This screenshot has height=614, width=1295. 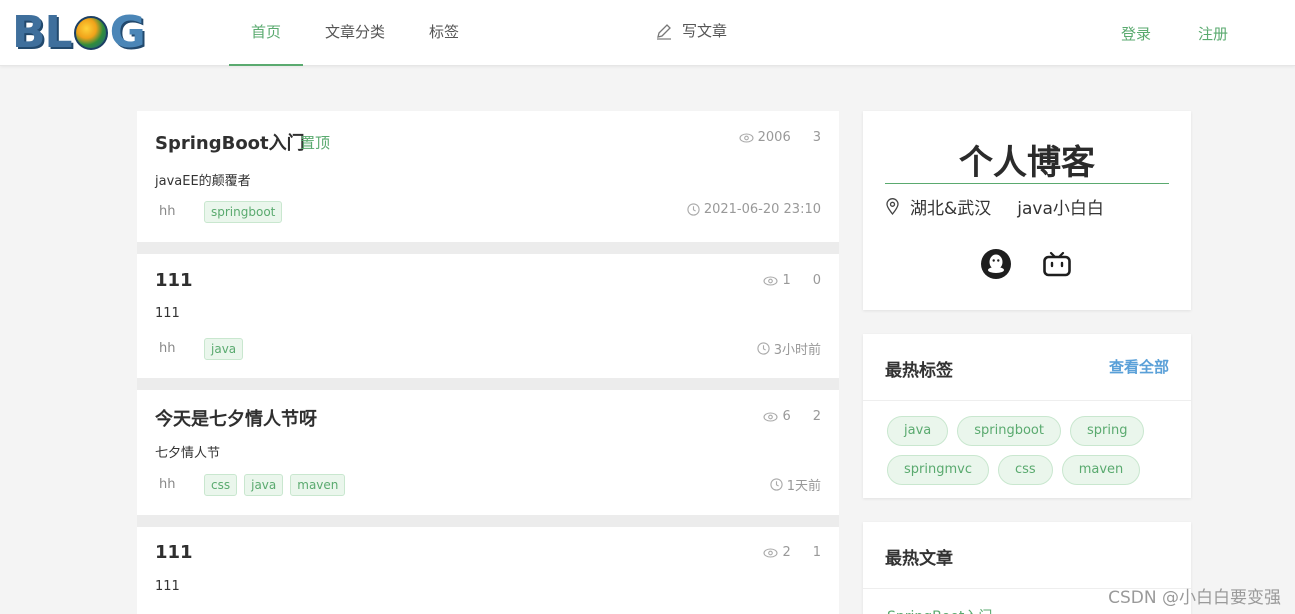 What do you see at coordinates (1107, 431) in the screenshot?
I see `hot-tag-chip: spring` at bounding box center [1107, 431].